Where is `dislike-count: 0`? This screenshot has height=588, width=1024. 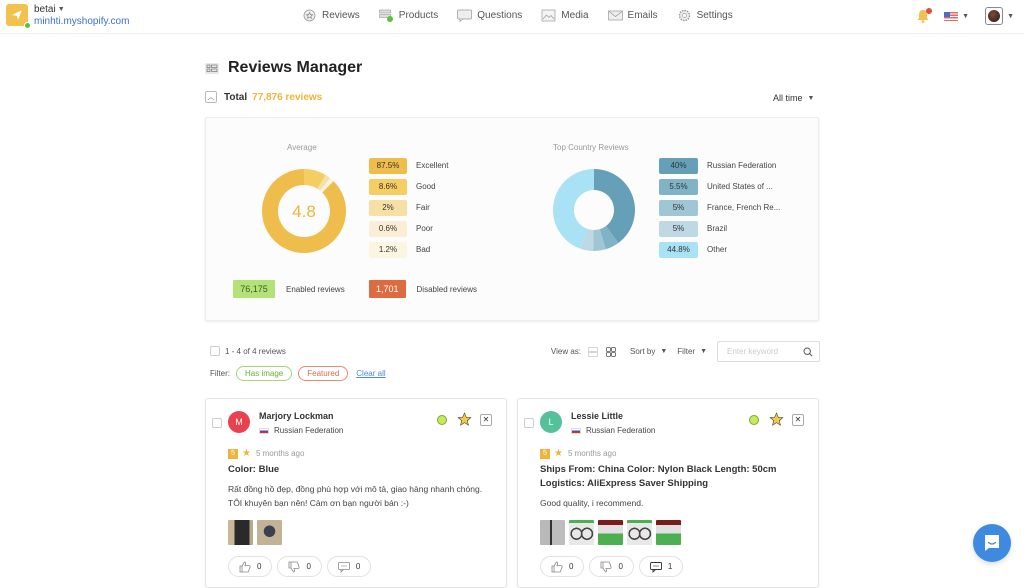
dislike-count: 0 is located at coordinates (620, 566).